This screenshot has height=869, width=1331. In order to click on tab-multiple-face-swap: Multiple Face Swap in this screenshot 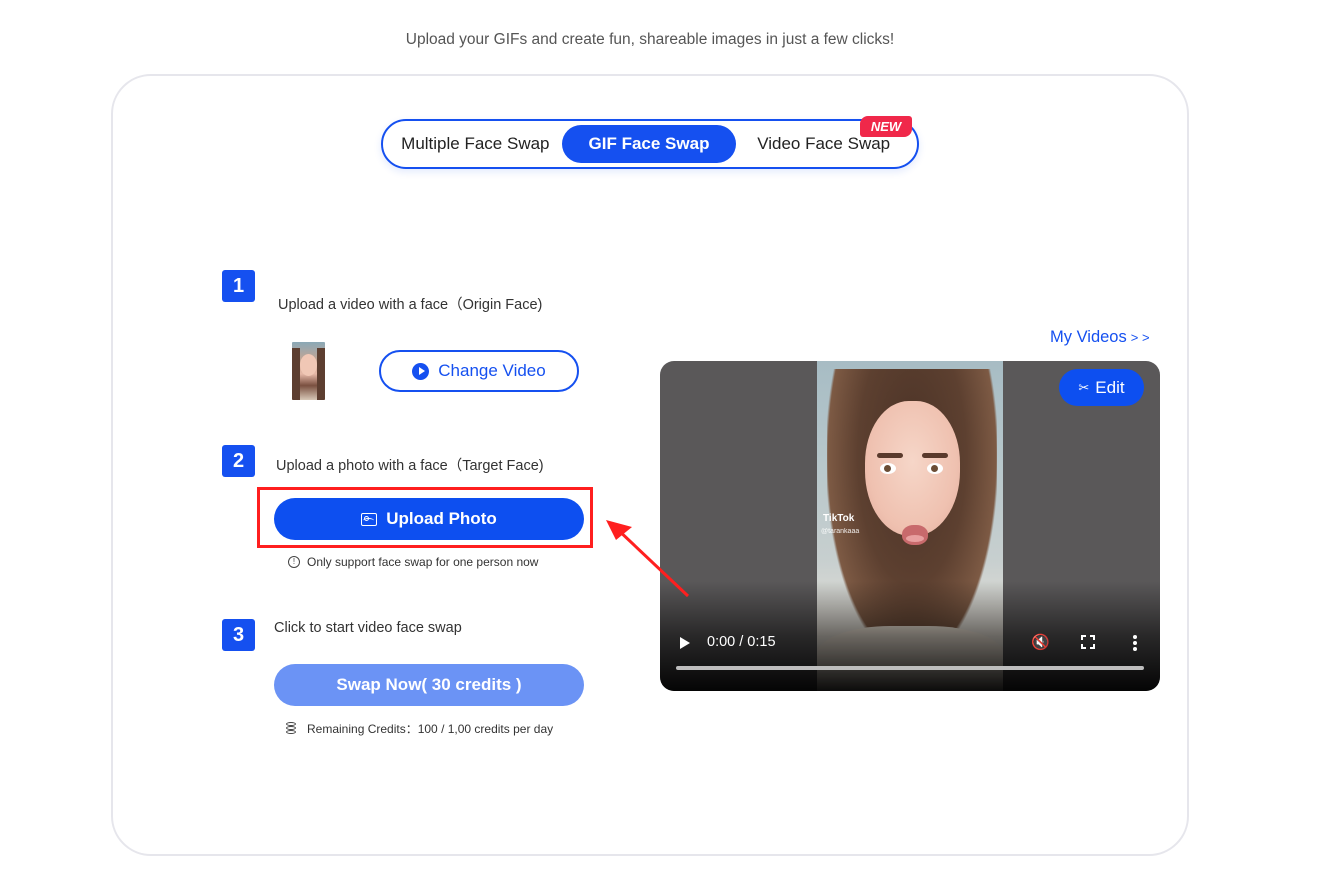, I will do `click(475, 144)`.